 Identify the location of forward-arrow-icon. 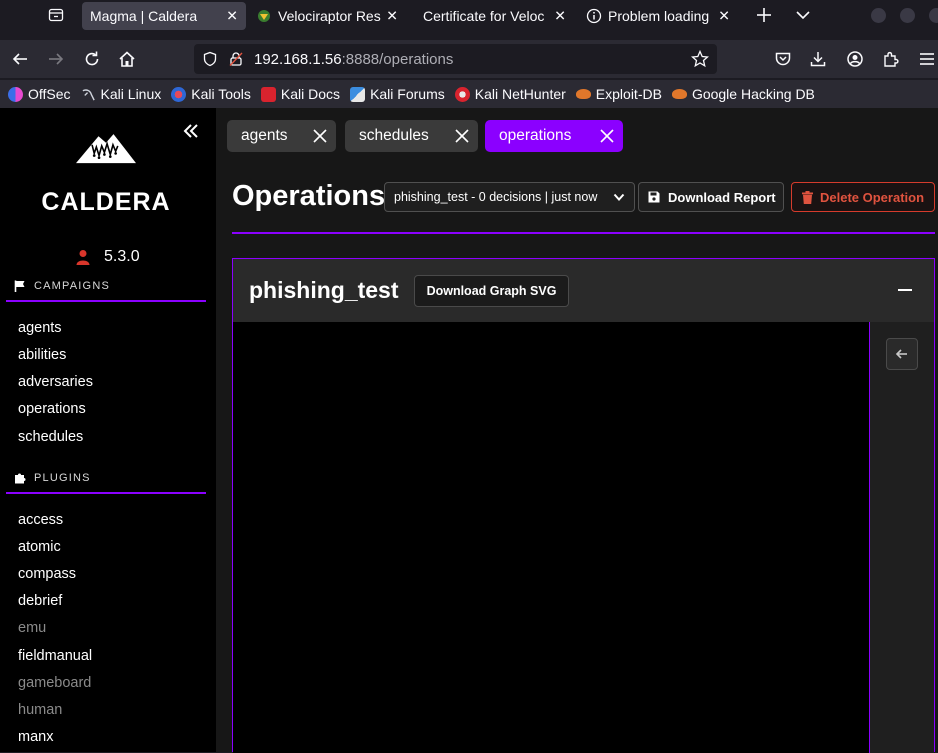
(56, 59).